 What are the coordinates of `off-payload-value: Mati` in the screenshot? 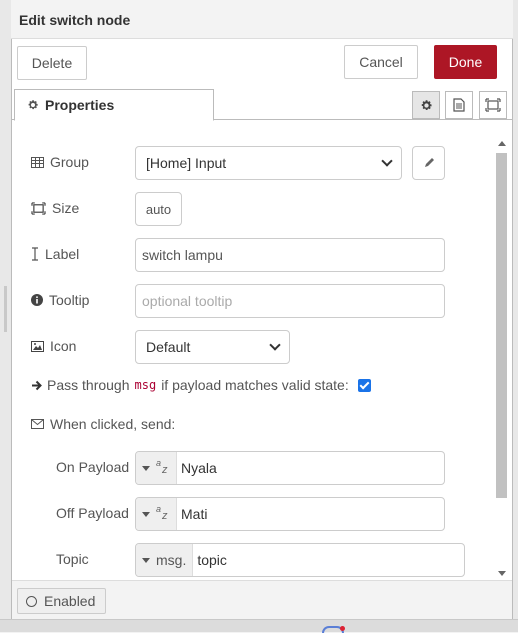 It's located at (194, 514).